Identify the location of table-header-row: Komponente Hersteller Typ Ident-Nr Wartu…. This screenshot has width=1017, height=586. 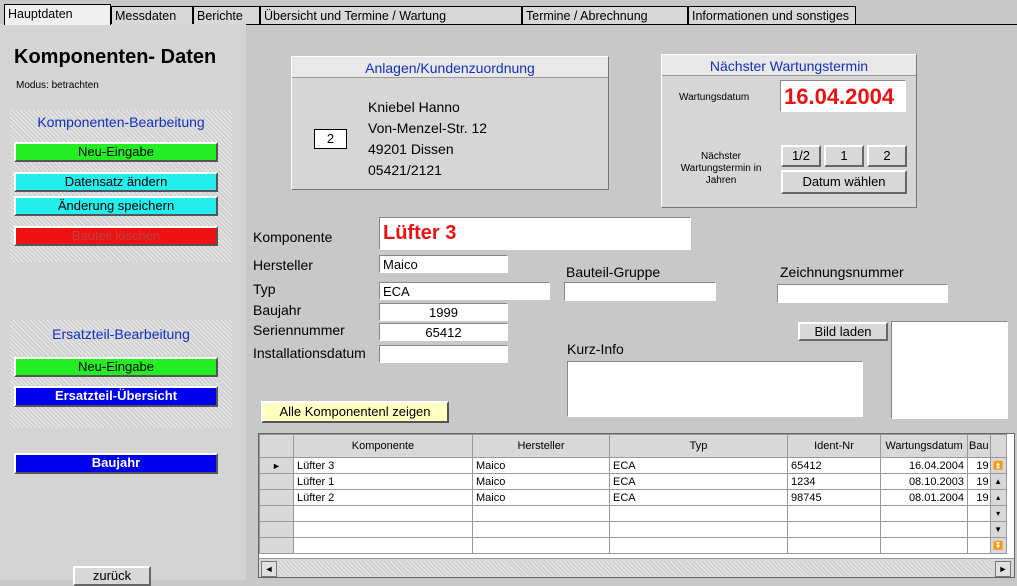
(633, 446).